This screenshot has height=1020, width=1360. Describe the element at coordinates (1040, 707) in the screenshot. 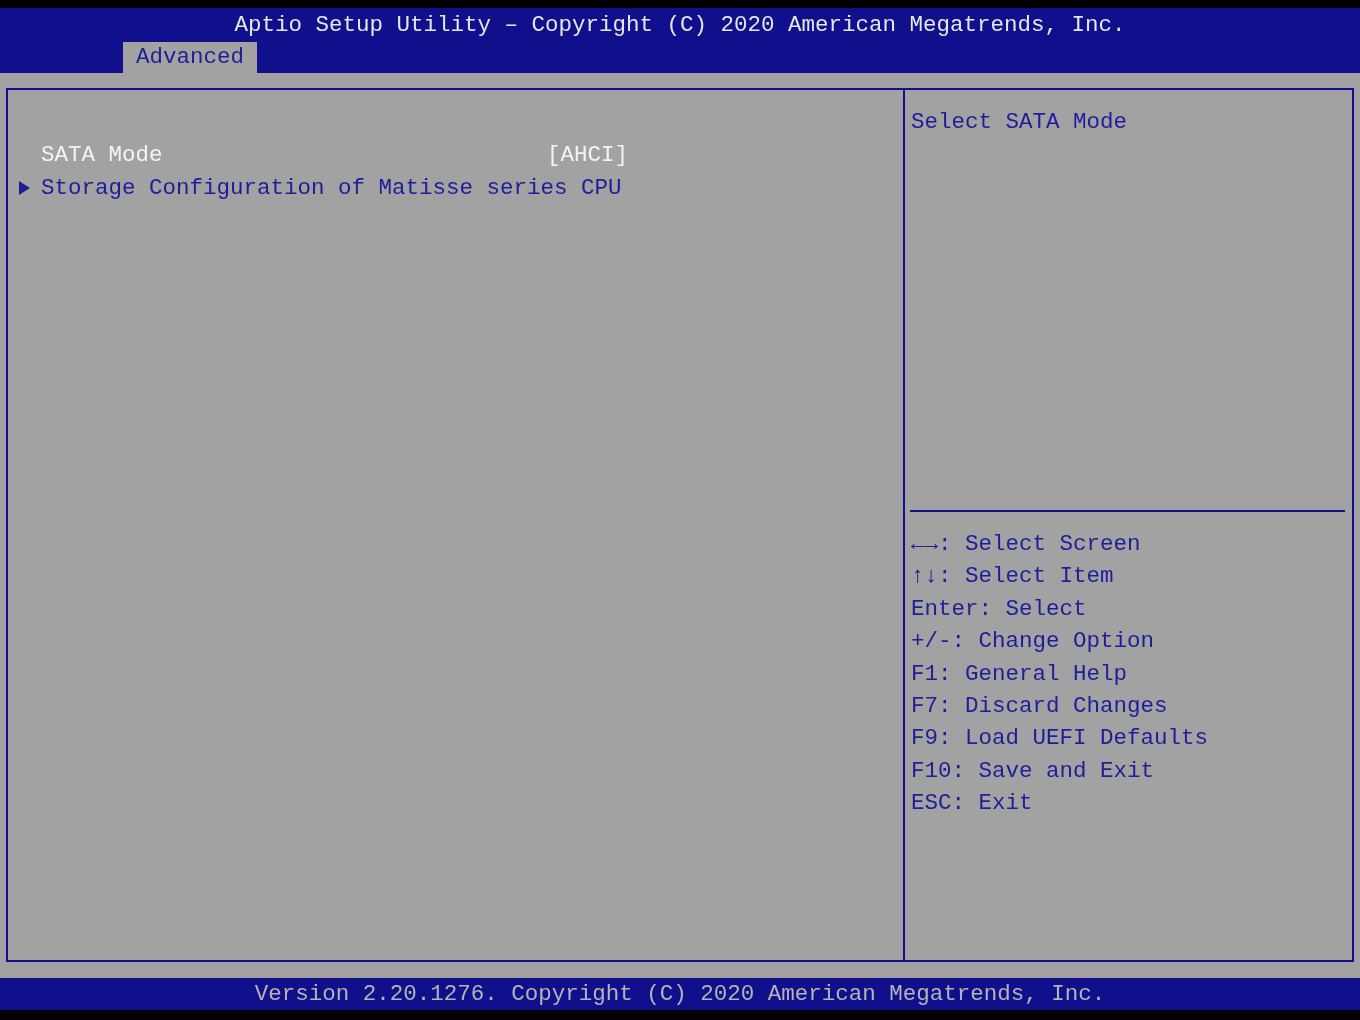

I see `key-hint: F7: Discard Changes` at that location.